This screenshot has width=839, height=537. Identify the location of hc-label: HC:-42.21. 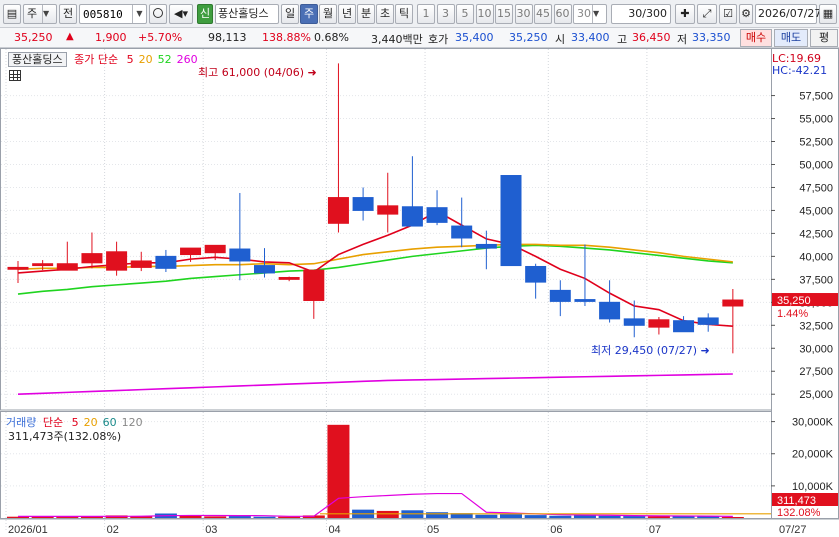
(800, 70).